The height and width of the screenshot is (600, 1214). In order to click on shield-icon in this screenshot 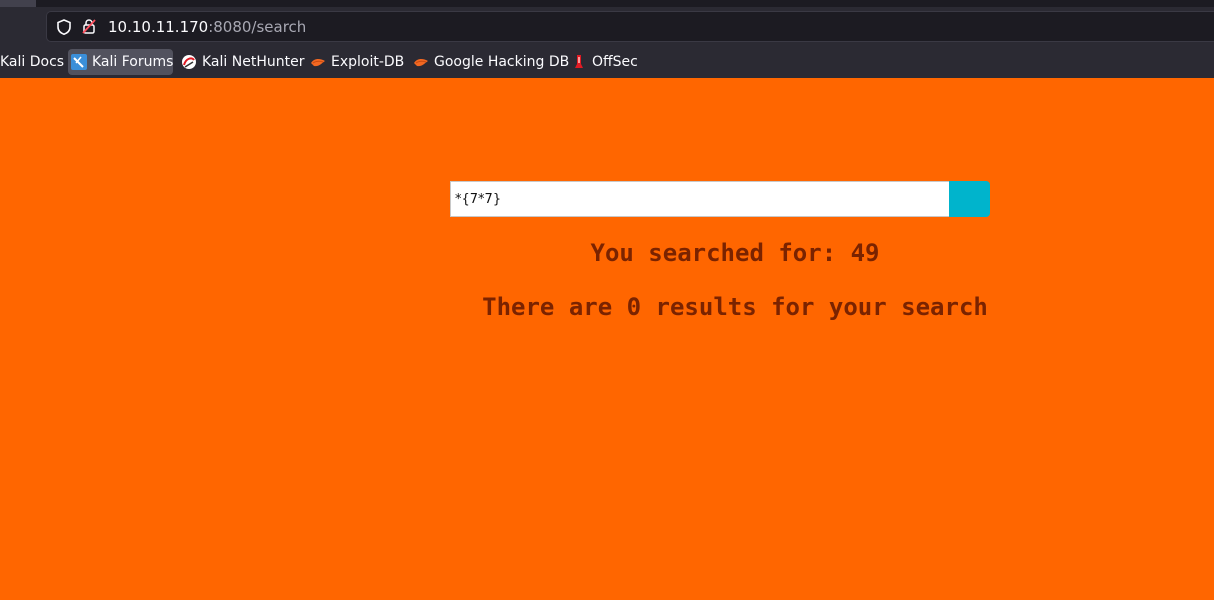, I will do `click(64, 27)`.